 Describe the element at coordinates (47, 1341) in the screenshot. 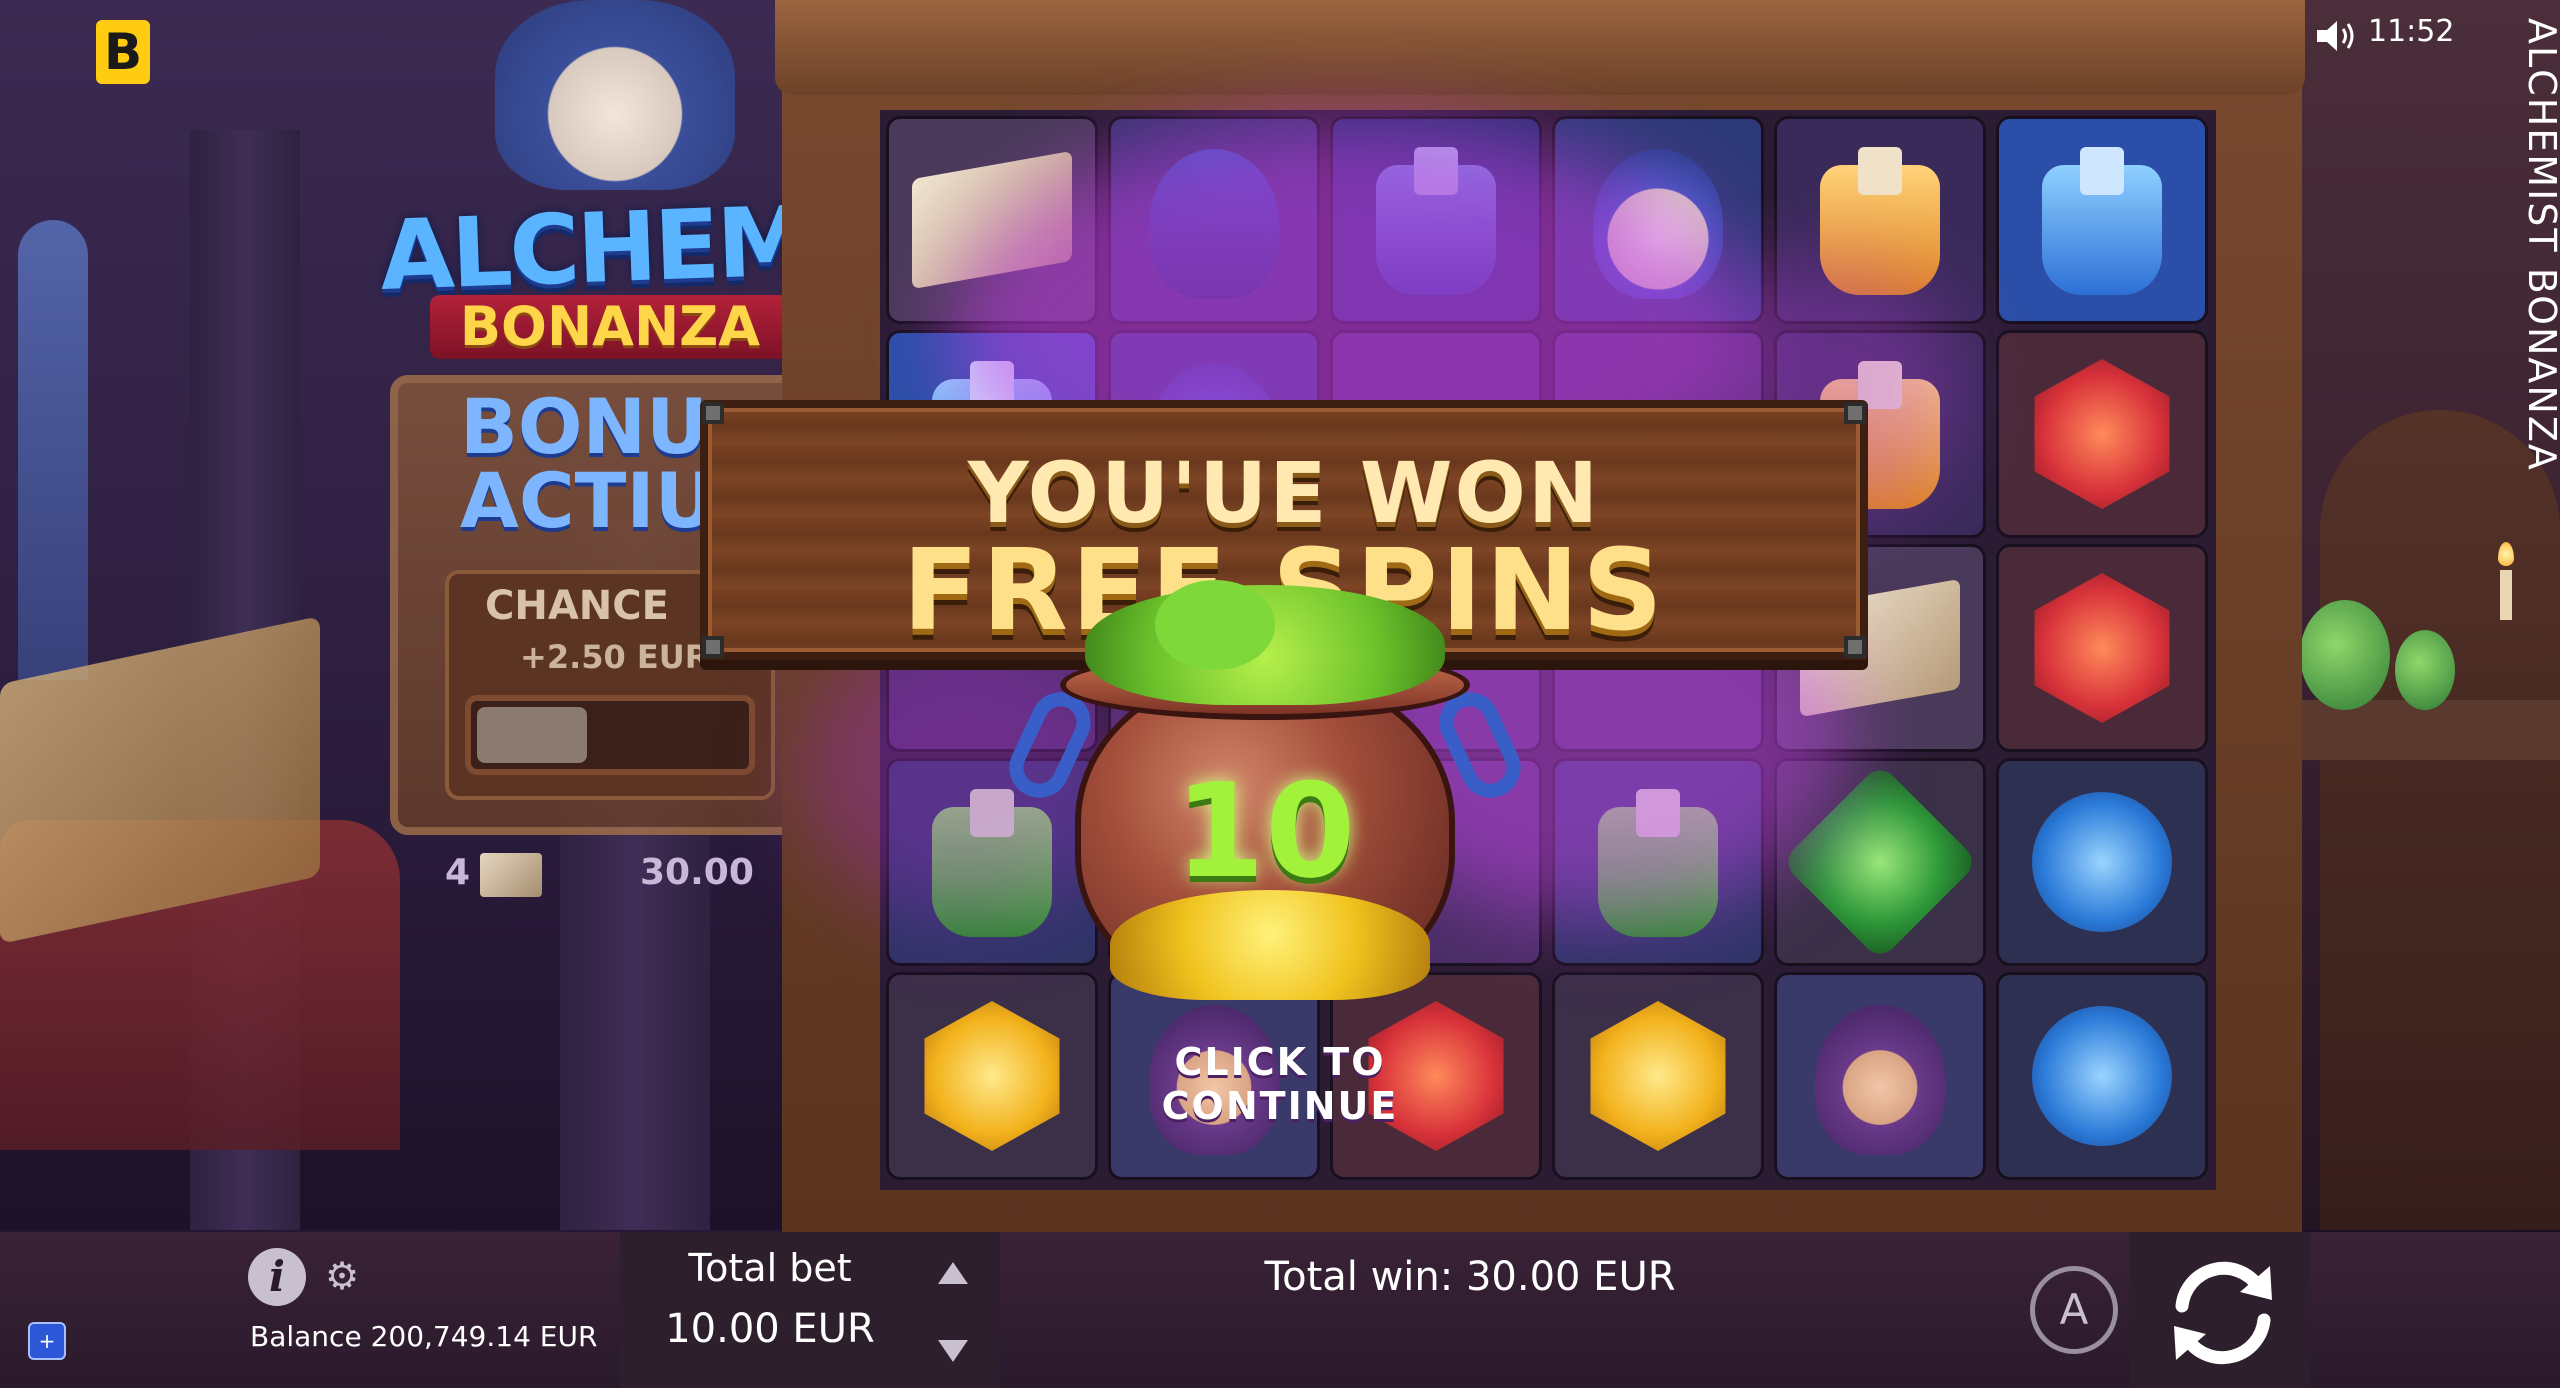

I see `fullscreen-icon: +` at that location.